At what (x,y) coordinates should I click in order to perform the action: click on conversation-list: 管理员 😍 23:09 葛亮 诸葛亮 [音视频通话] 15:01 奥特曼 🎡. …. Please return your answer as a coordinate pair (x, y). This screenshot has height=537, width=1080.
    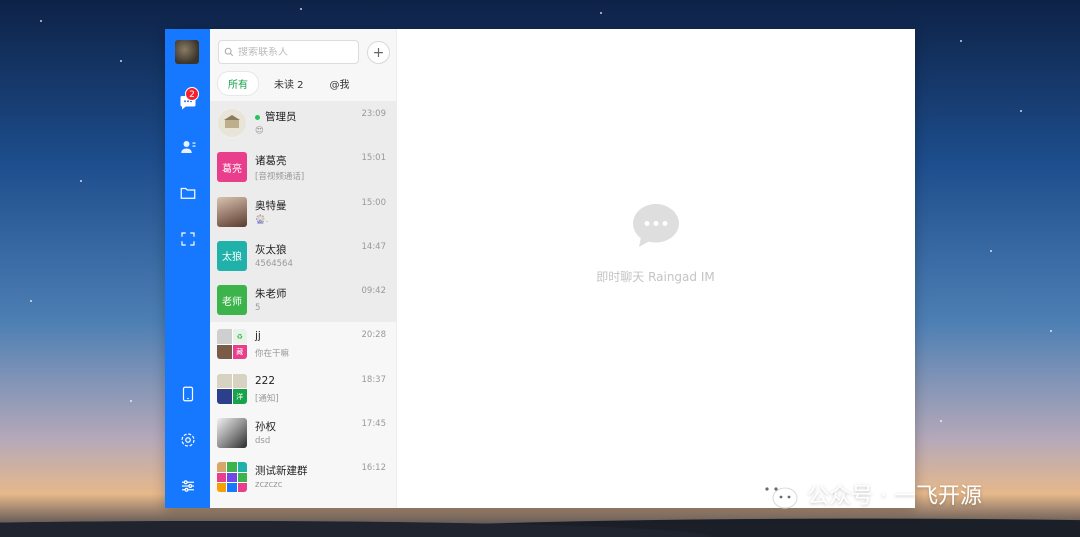
    Looking at the image, I should click on (303, 304).